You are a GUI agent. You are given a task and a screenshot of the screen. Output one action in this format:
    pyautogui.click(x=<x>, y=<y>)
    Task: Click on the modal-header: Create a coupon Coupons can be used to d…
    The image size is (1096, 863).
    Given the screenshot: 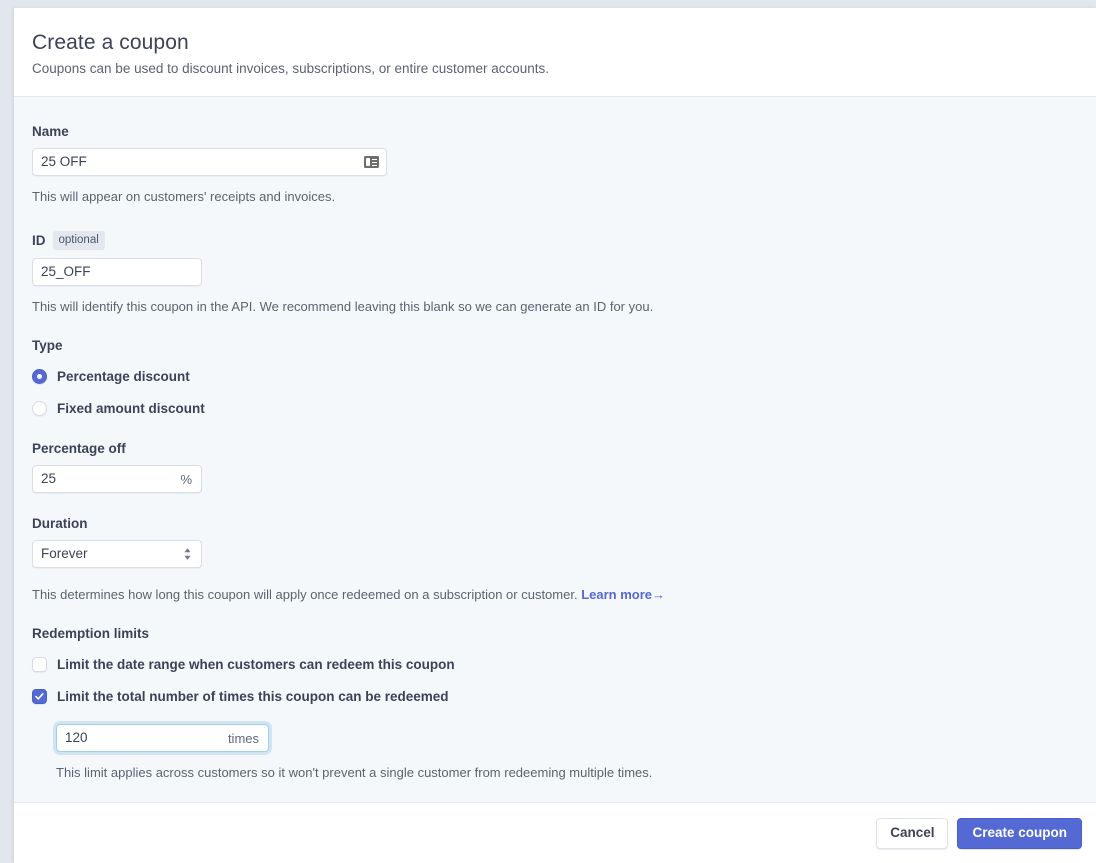 What is the action you would take?
    pyautogui.click(x=555, y=52)
    